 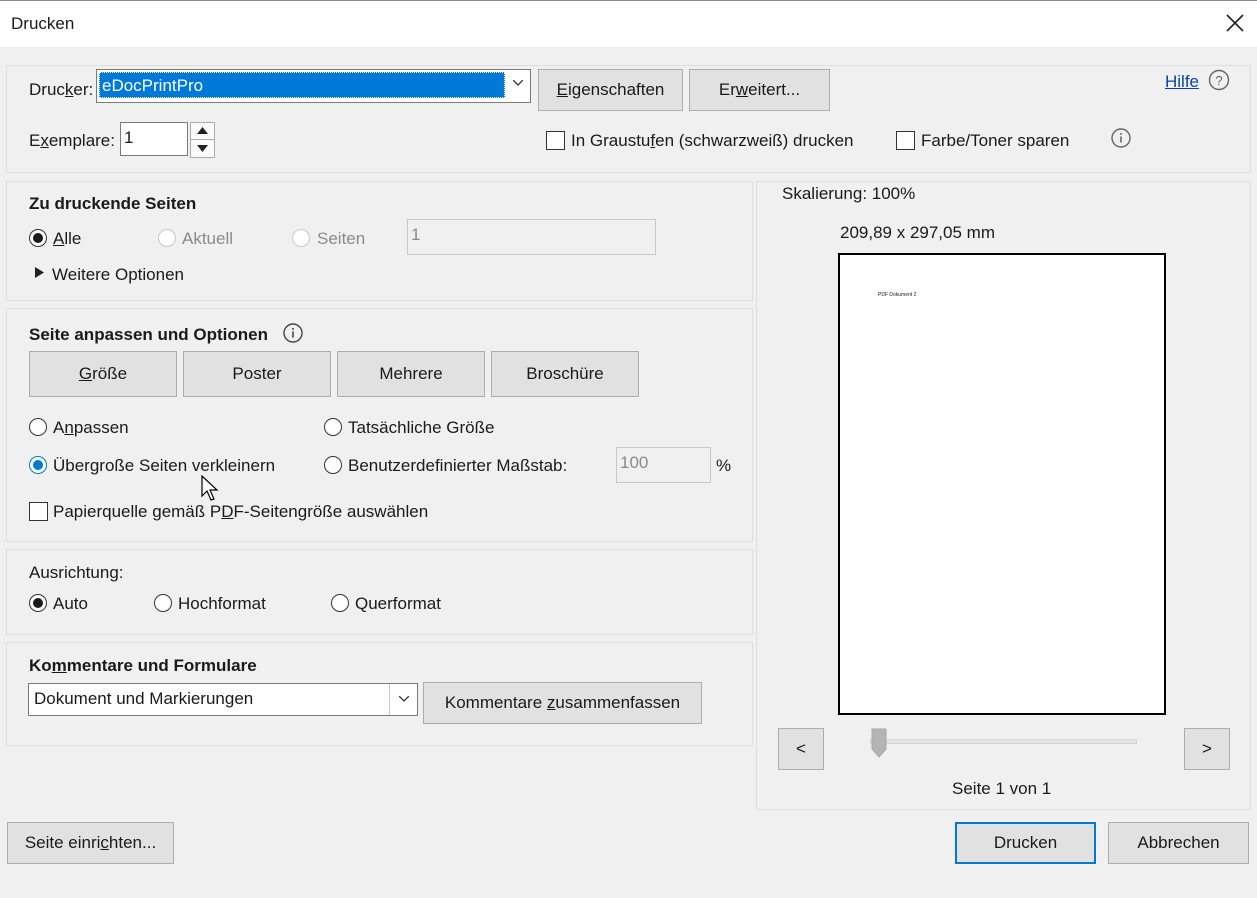 What do you see at coordinates (144, 698) in the screenshot?
I see `comments-select-value: Dokument und Markierungen` at bounding box center [144, 698].